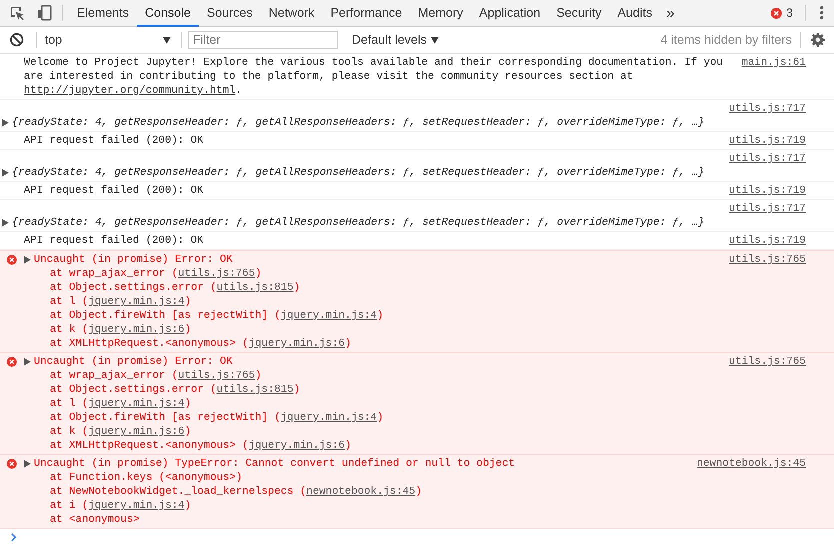 This screenshot has width=834, height=560. I want to click on link: newnotebook.js:45, so click(361, 492).